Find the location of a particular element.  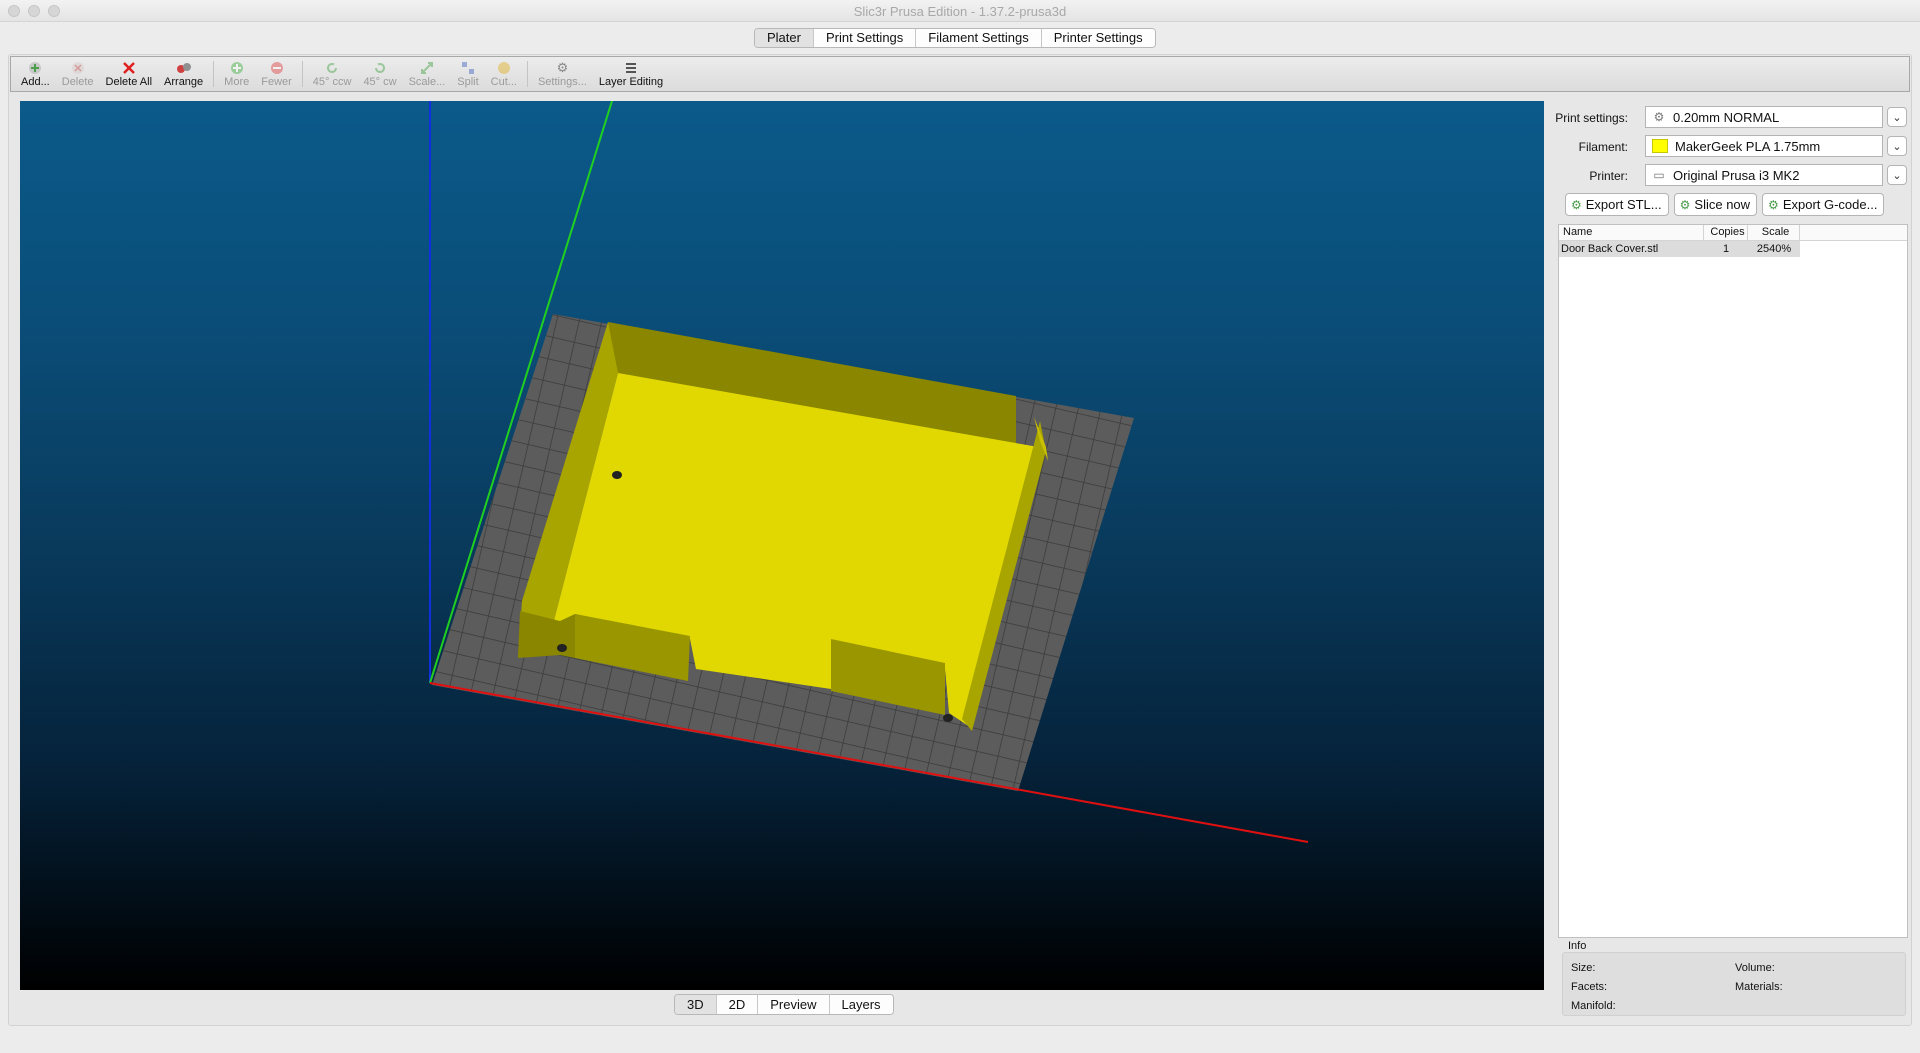

scale-icon is located at coordinates (427, 68).